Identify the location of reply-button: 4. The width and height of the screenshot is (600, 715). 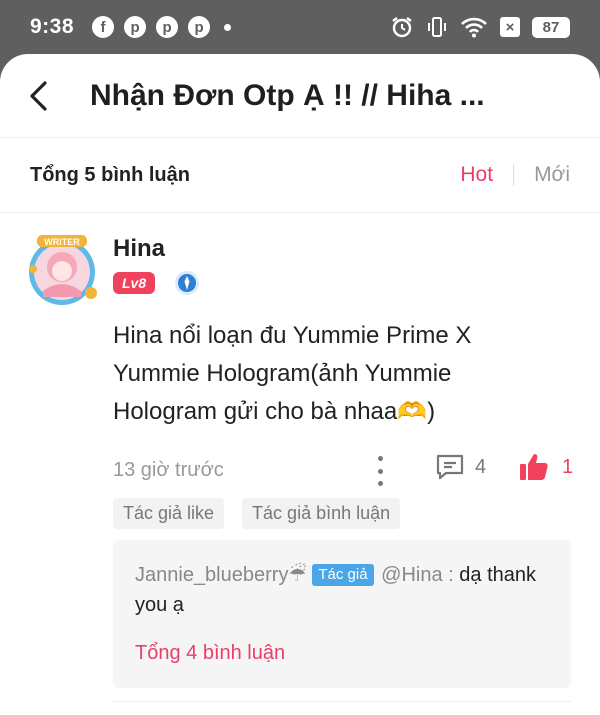
(460, 467).